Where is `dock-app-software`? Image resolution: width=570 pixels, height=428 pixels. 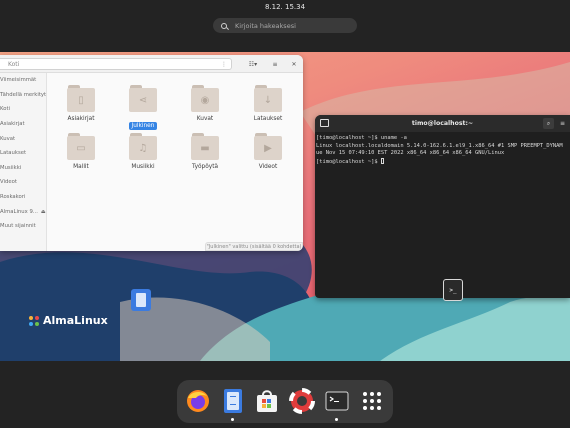
dock-app-software is located at coordinates (267, 401).